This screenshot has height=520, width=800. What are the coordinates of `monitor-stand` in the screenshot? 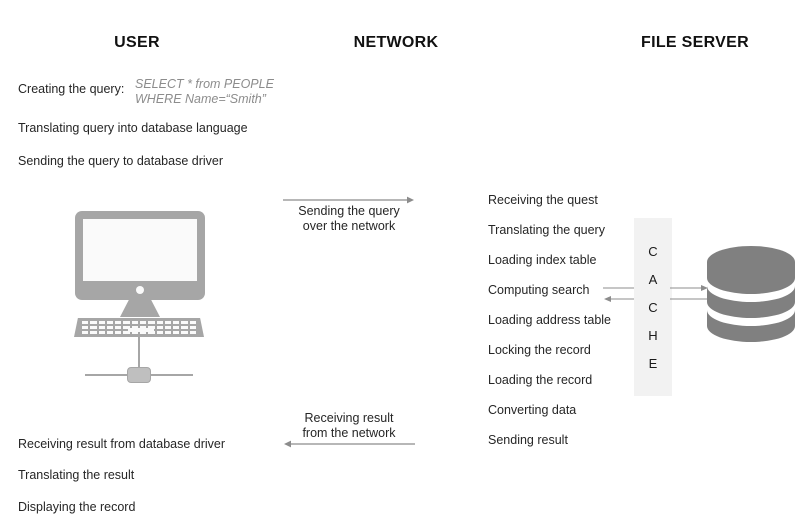 It's located at (140, 308).